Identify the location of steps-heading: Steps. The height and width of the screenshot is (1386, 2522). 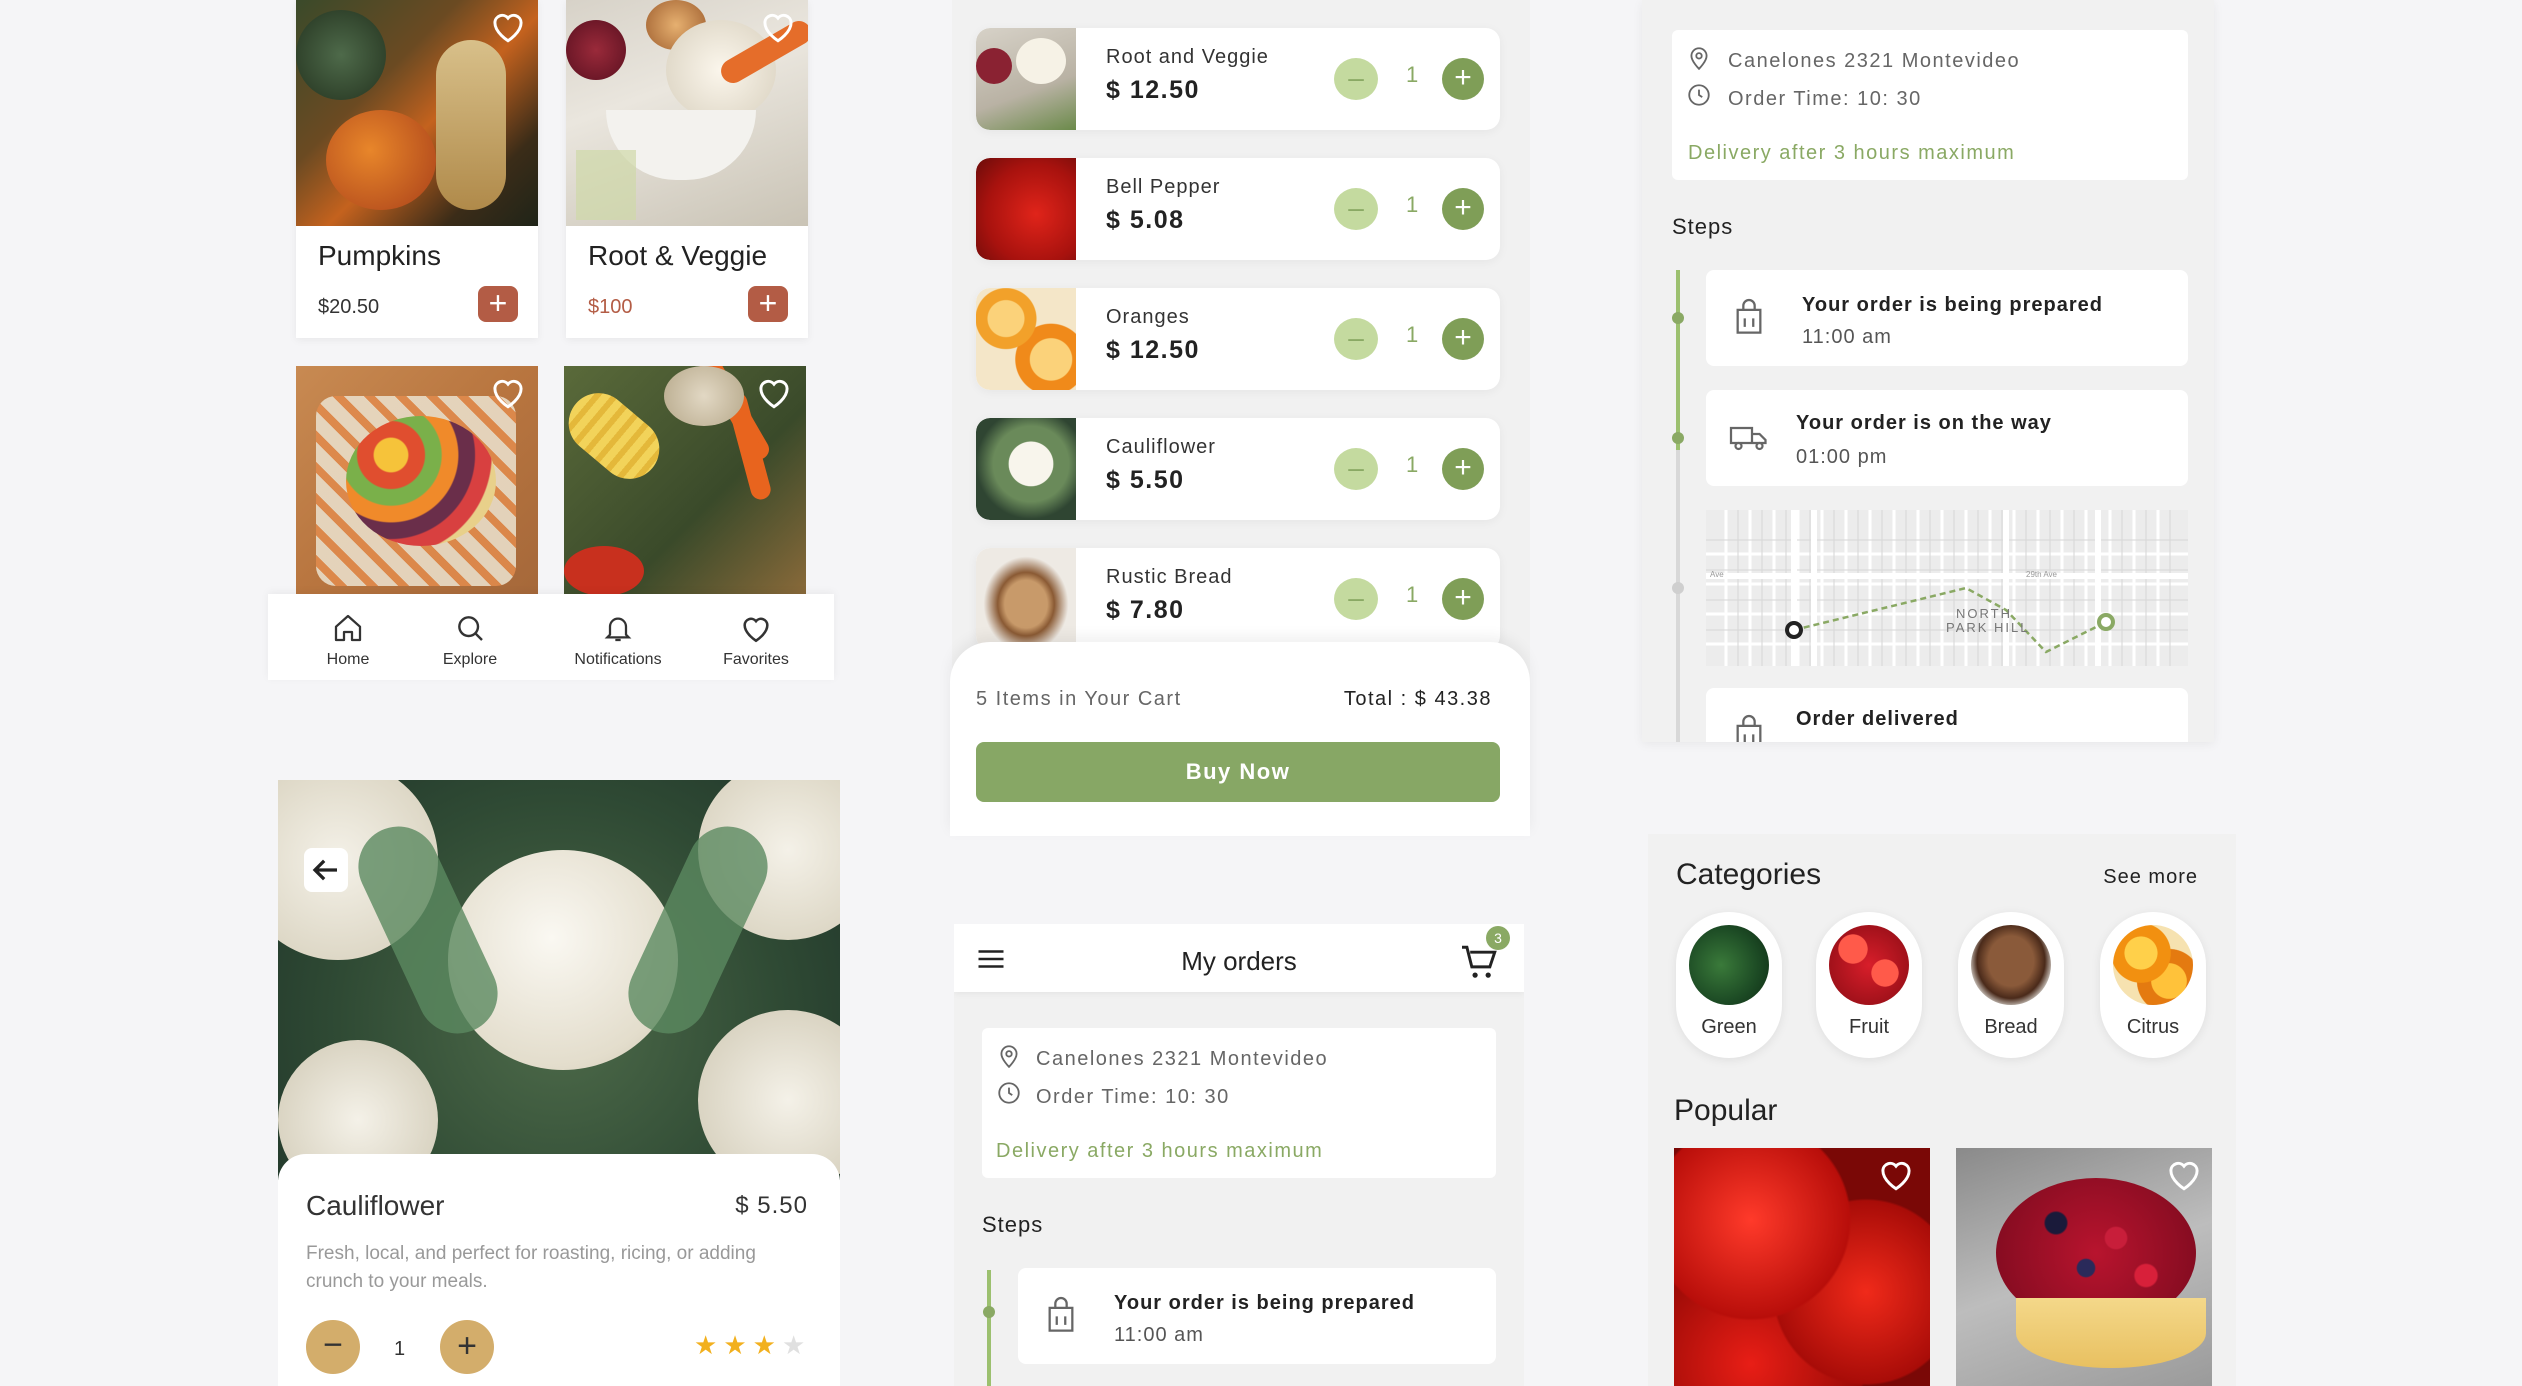
(1703, 226).